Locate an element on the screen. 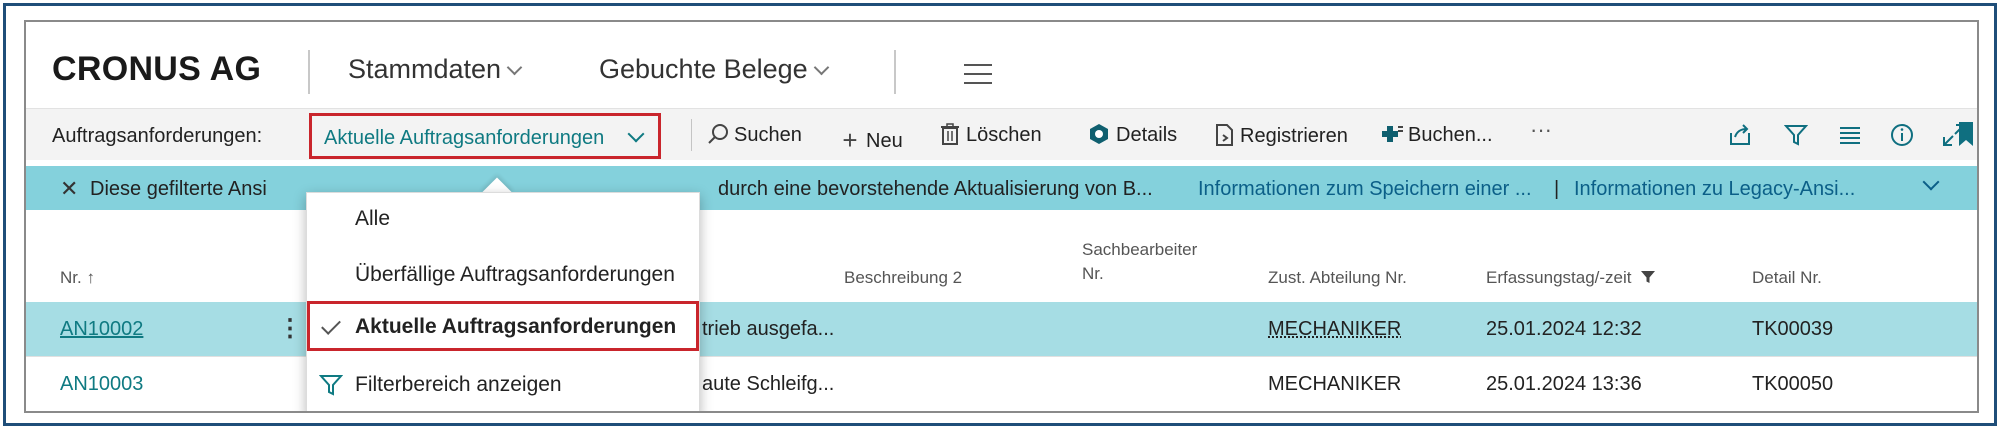 The height and width of the screenshot is (429, 2000). company-name: CRONUS AG is located at coordinates (156, 69).